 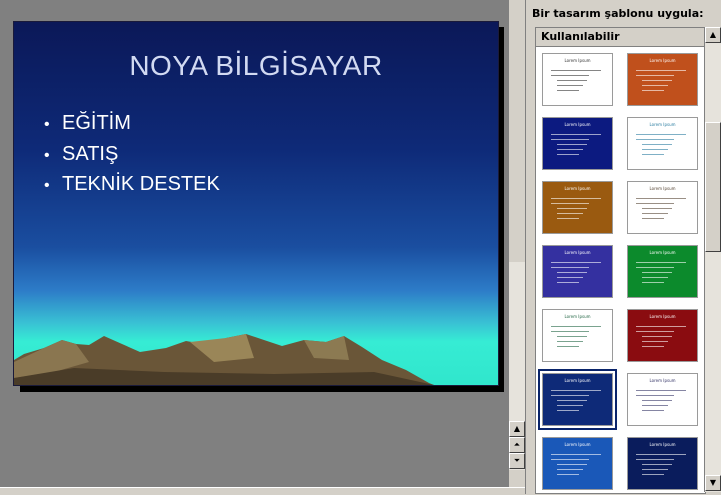 I want to click on double-arrow-up-icon: ⏶, so click(x=517, y=444).